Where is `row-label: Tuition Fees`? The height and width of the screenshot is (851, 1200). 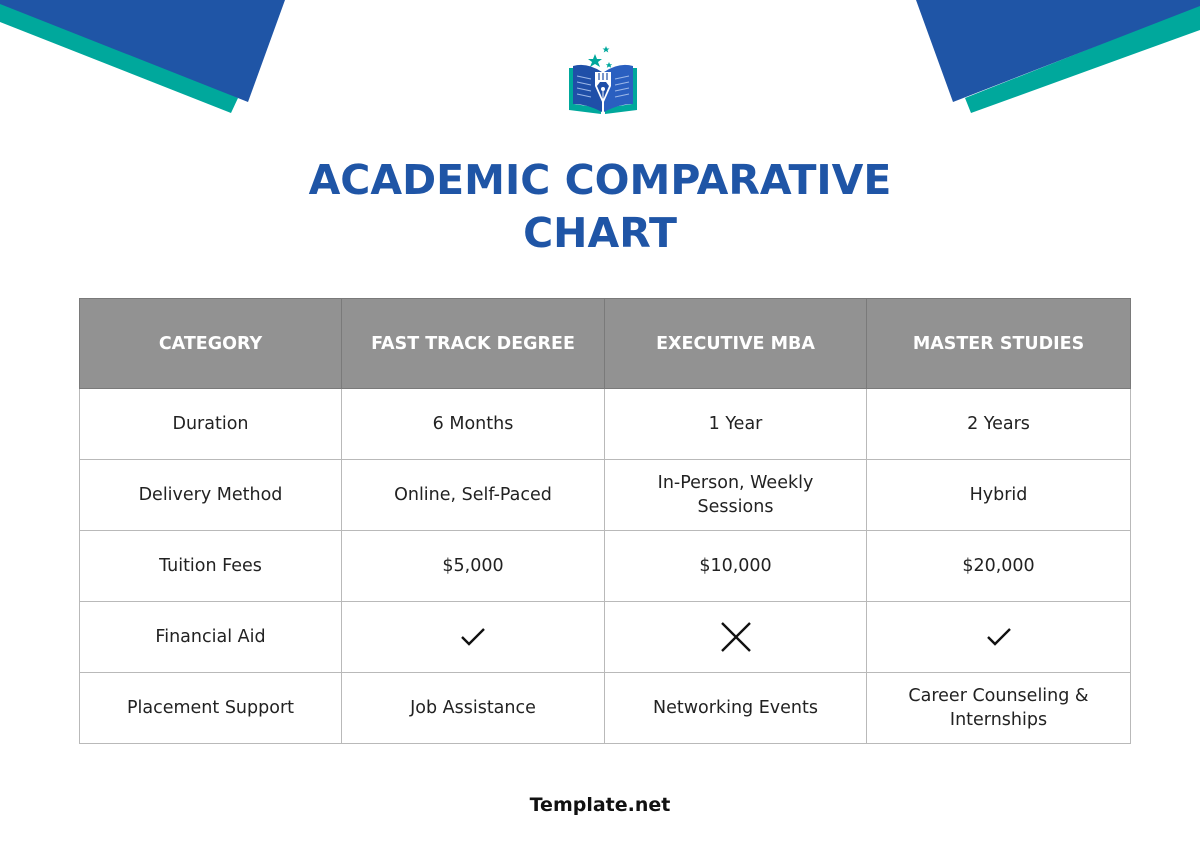
row-label: Tuition Fees is located at coordinates (210, 566).